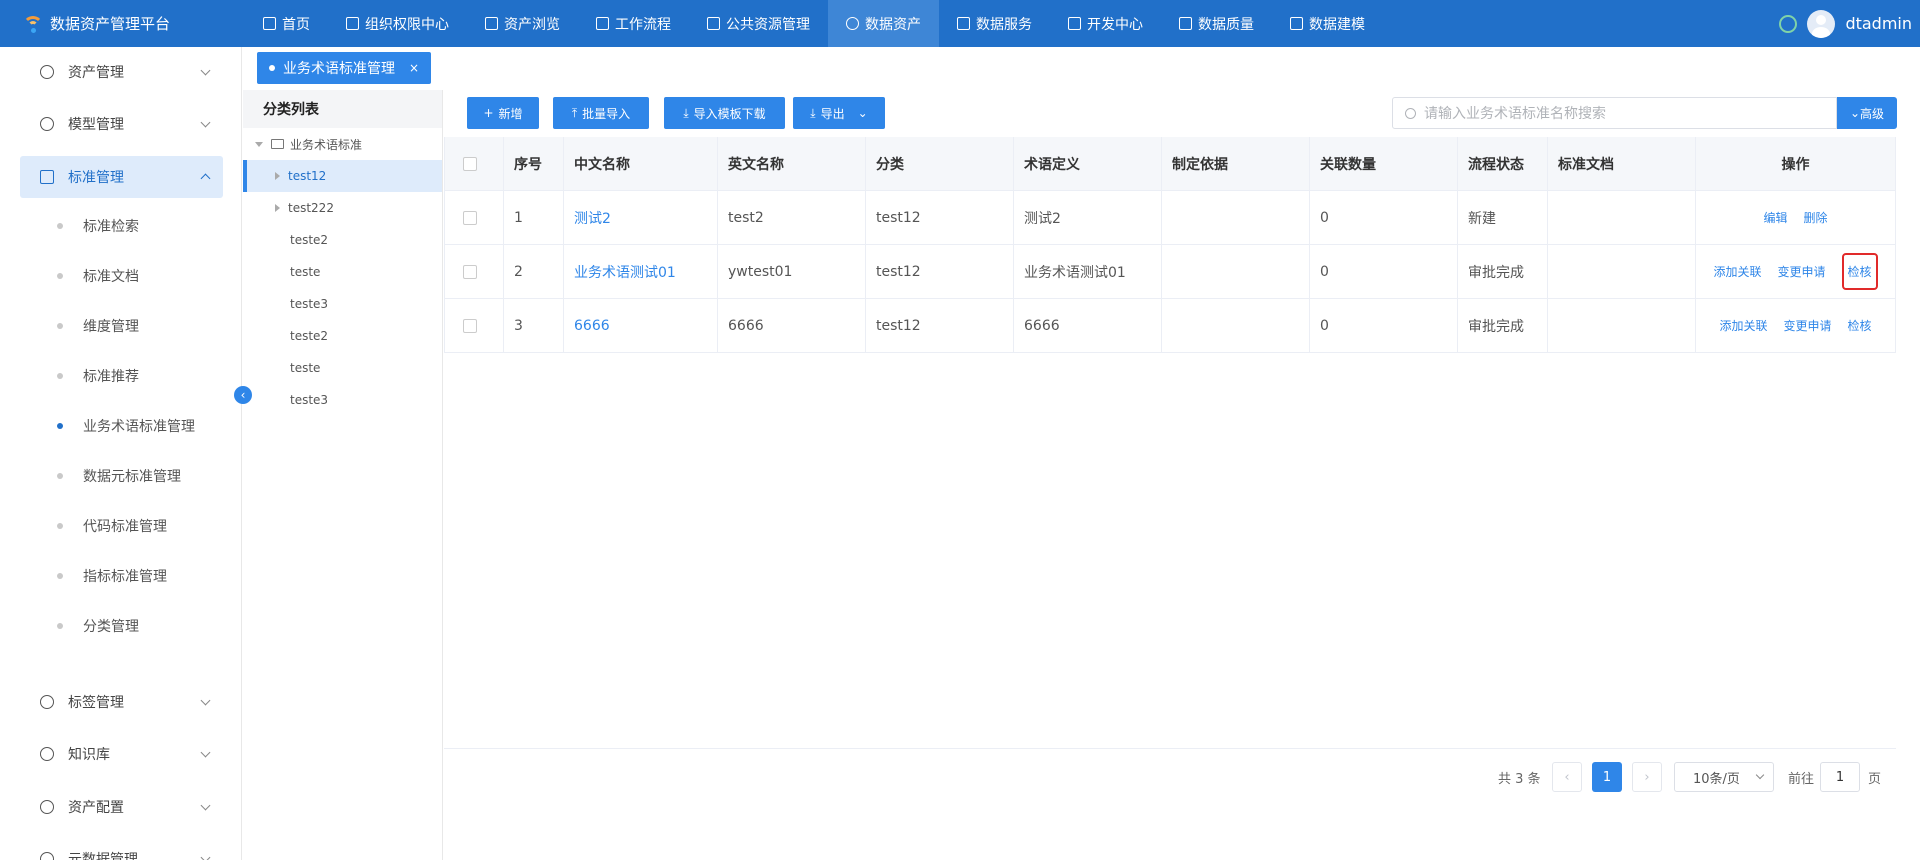 This screenshot has width=1920, height=860. Describe the element at coordinates (522, 23) in the screenshot. I see `nav-item-2: 资产浏览` at that location.